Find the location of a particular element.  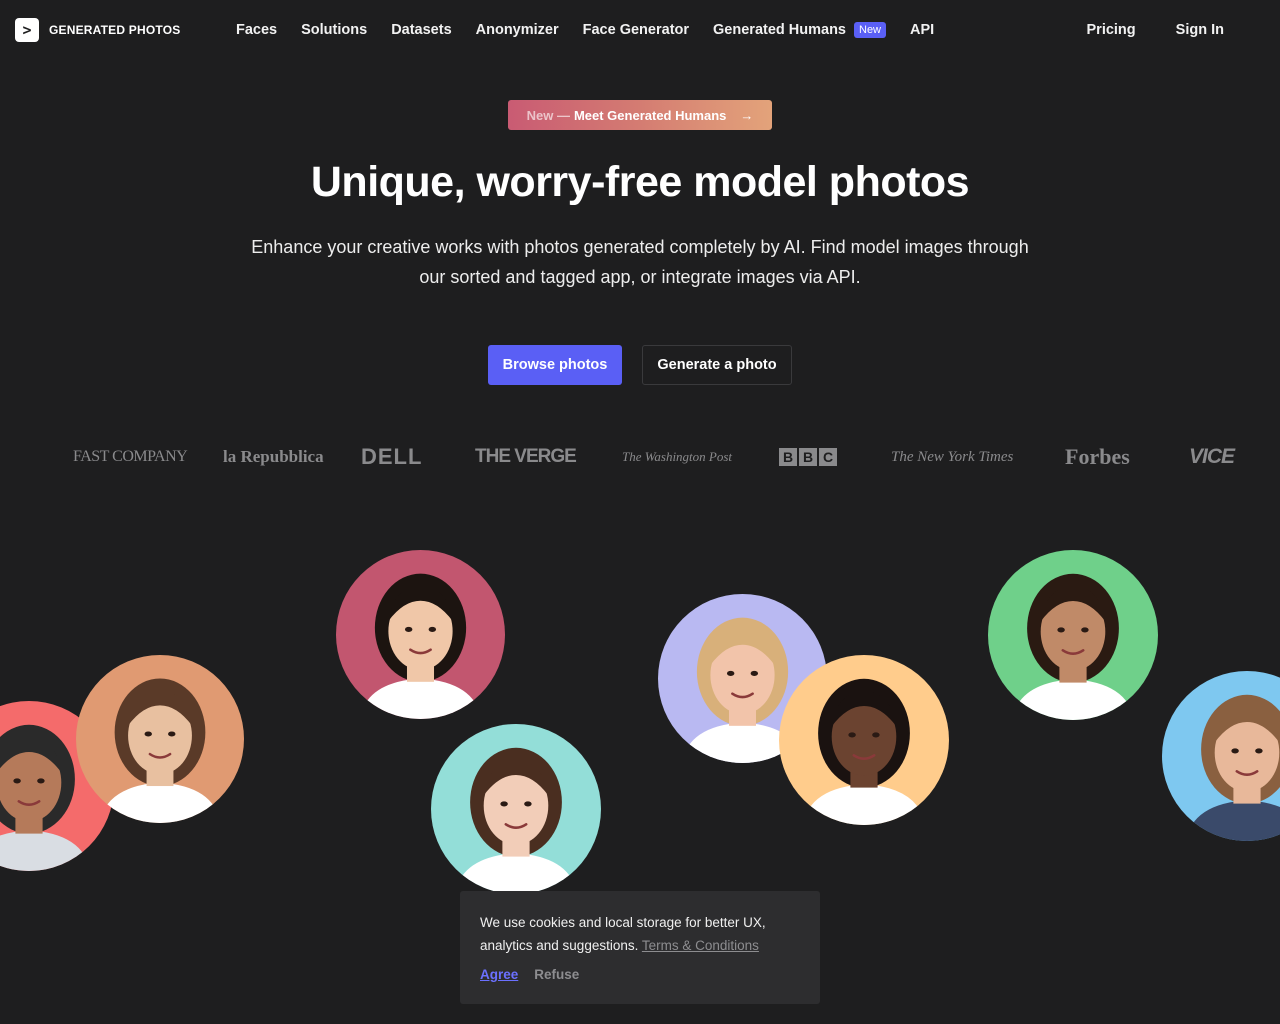

nav-generated-humans: Generated Humans New is located at coordinates (800, 30).